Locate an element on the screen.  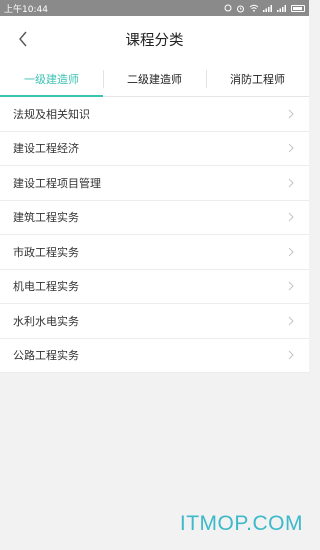
list-item: 法规及相关知识 is located at coordinates (154, 114).